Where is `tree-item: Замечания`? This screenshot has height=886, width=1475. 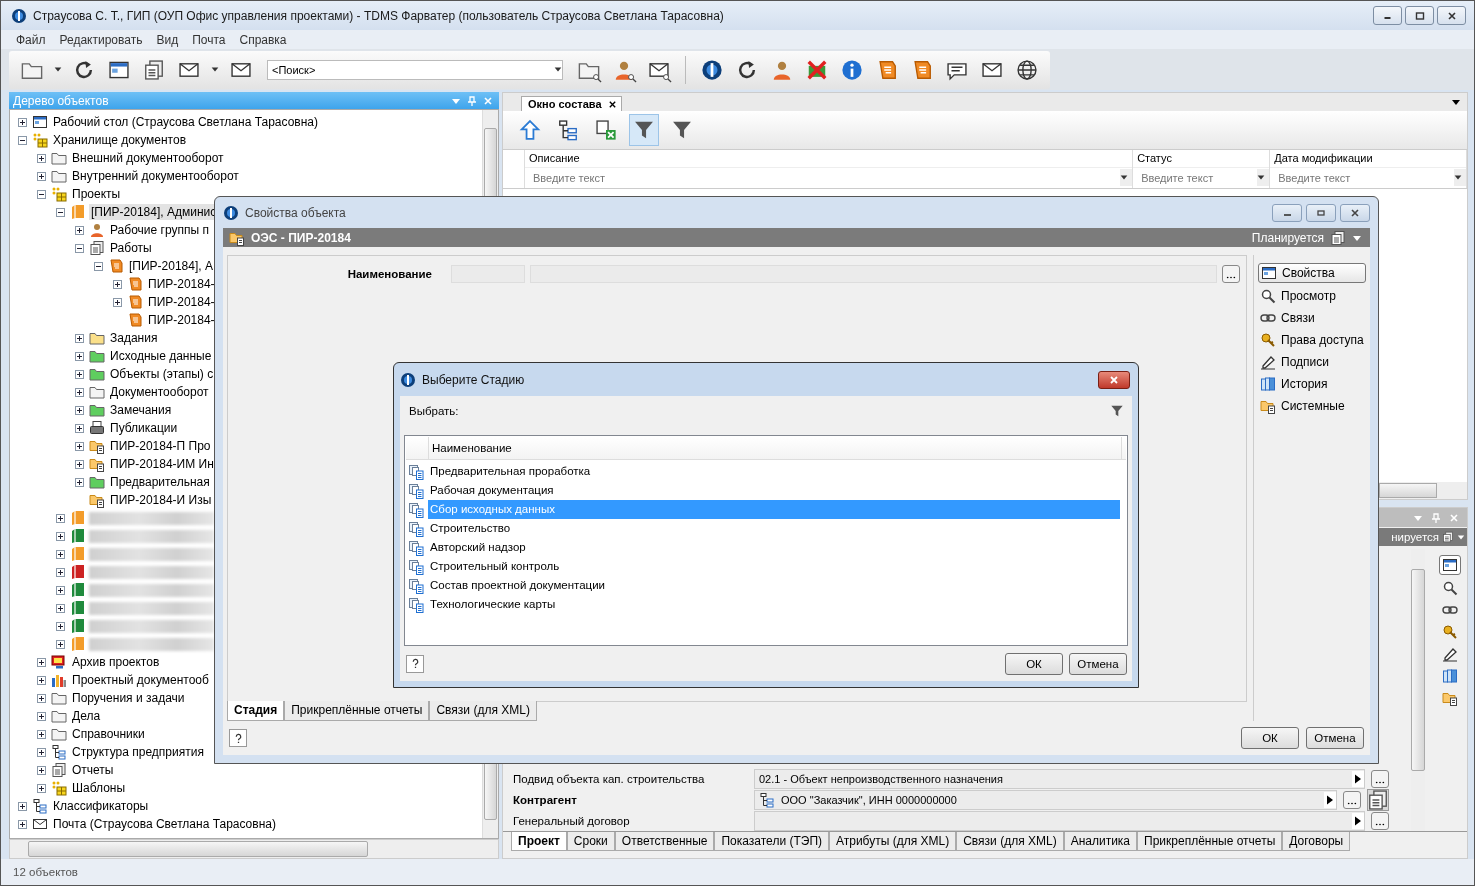
tree-item: Замечания is located at coordinates (141, 410).